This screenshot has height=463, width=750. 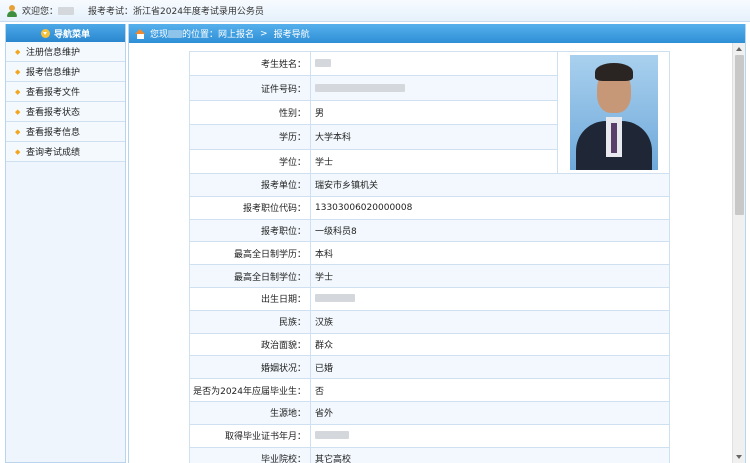 I want to click on field-label: 政治面貌：, so click(x=250, y=344).